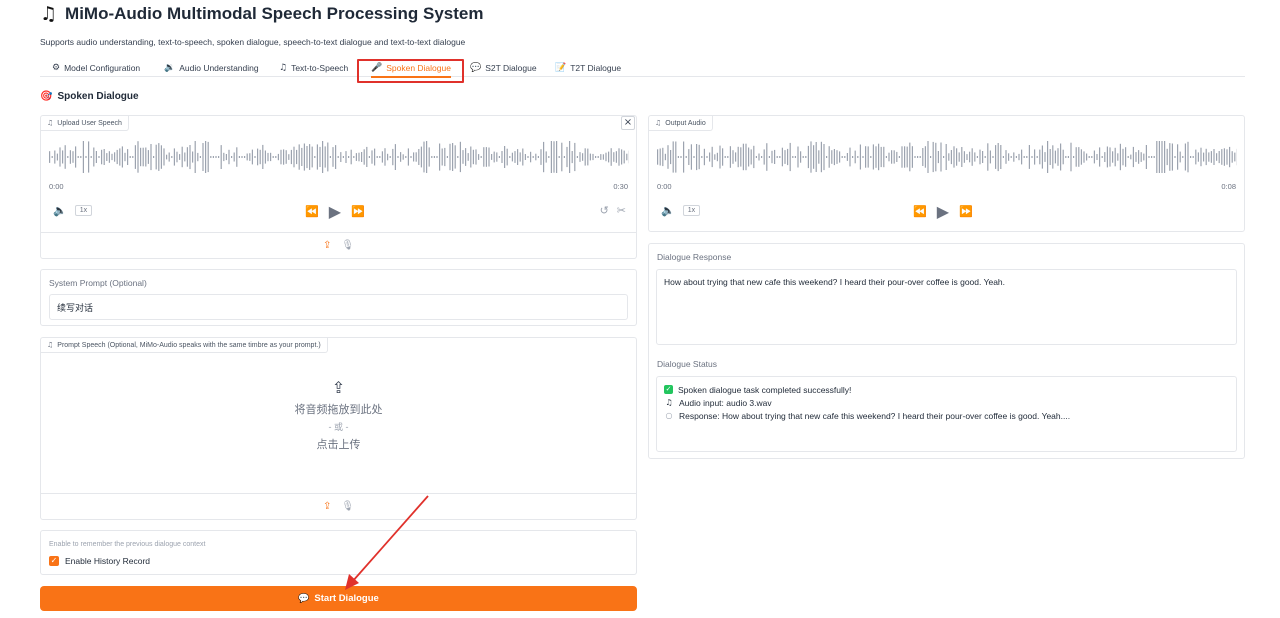  I want to click on duration: 0:30, so click(620, 186).